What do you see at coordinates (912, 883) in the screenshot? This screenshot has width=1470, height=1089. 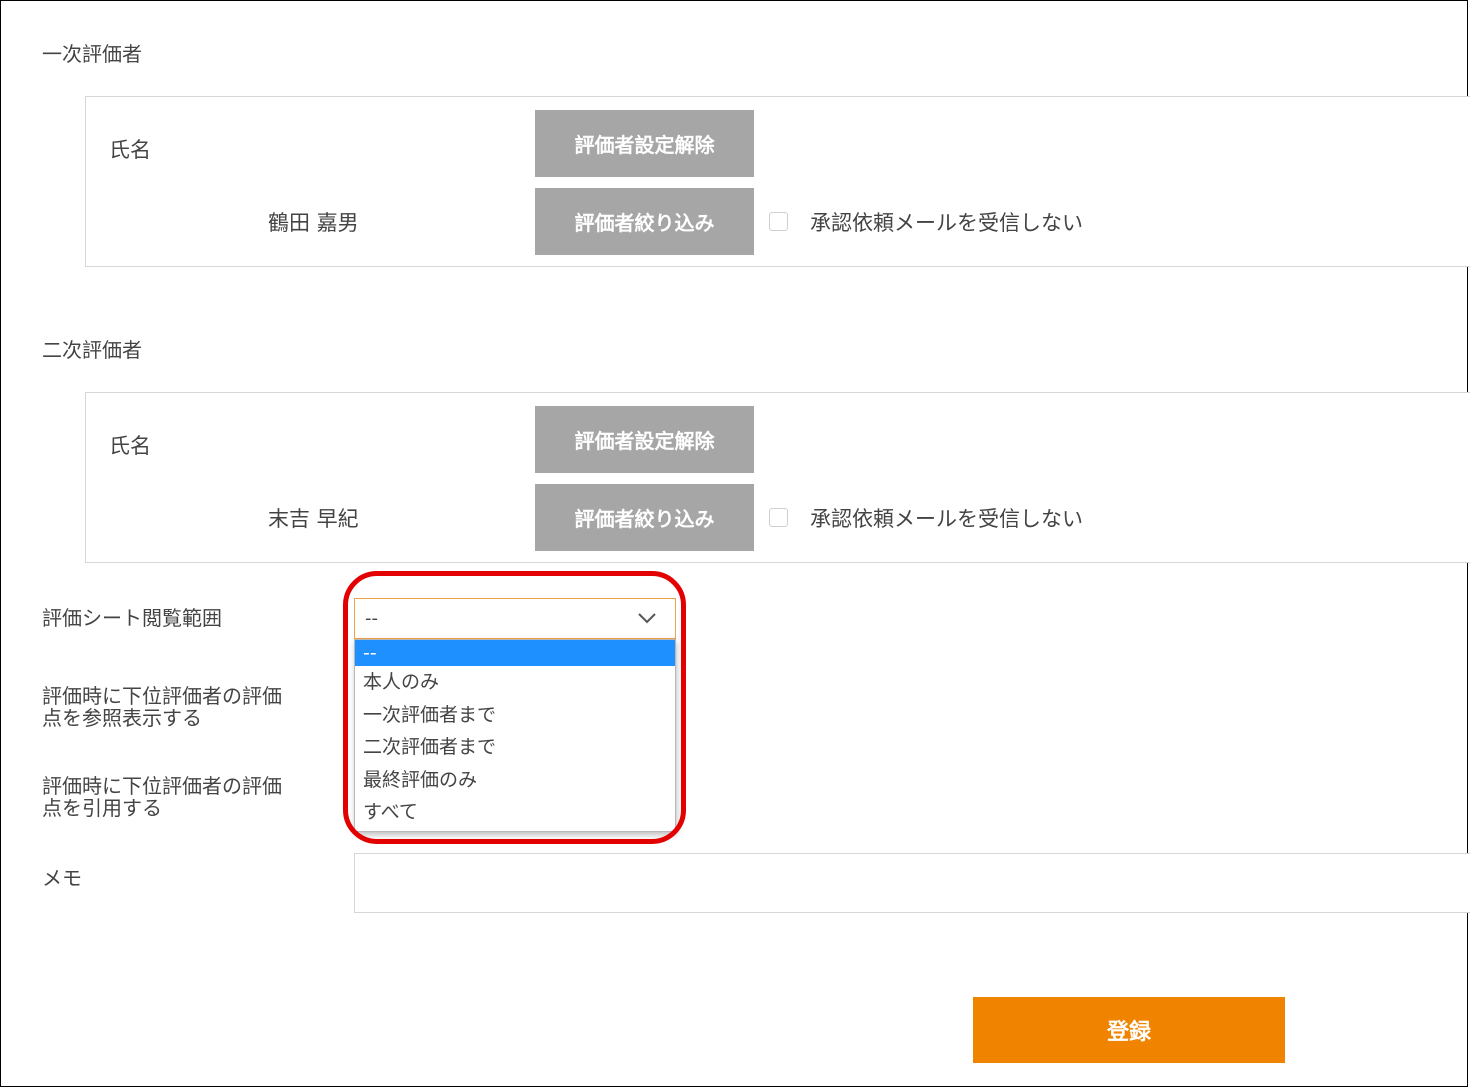 I see `memo-input` at bounding box center [912, 883].